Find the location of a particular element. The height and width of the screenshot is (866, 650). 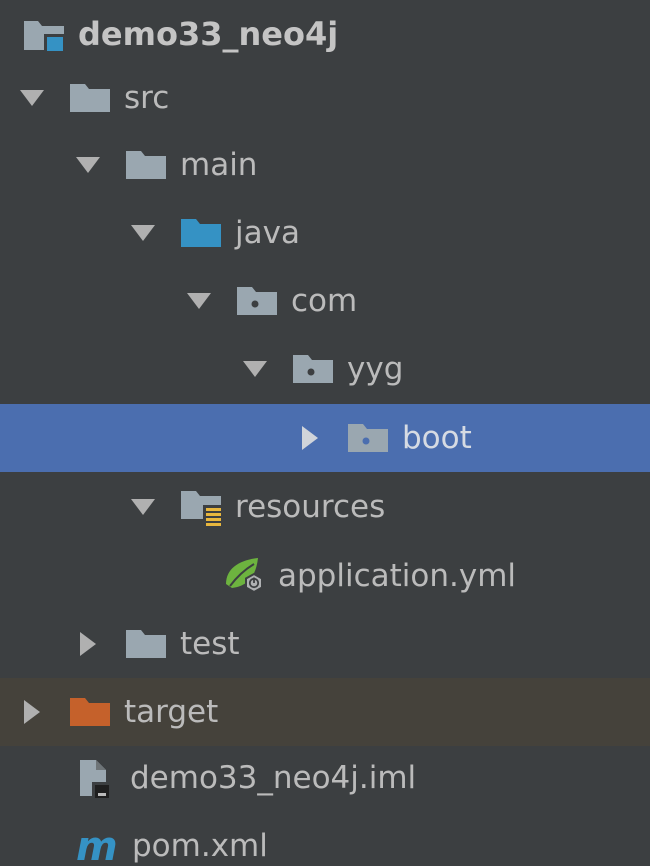

svg-text: m is located at coordinates (97, 846).